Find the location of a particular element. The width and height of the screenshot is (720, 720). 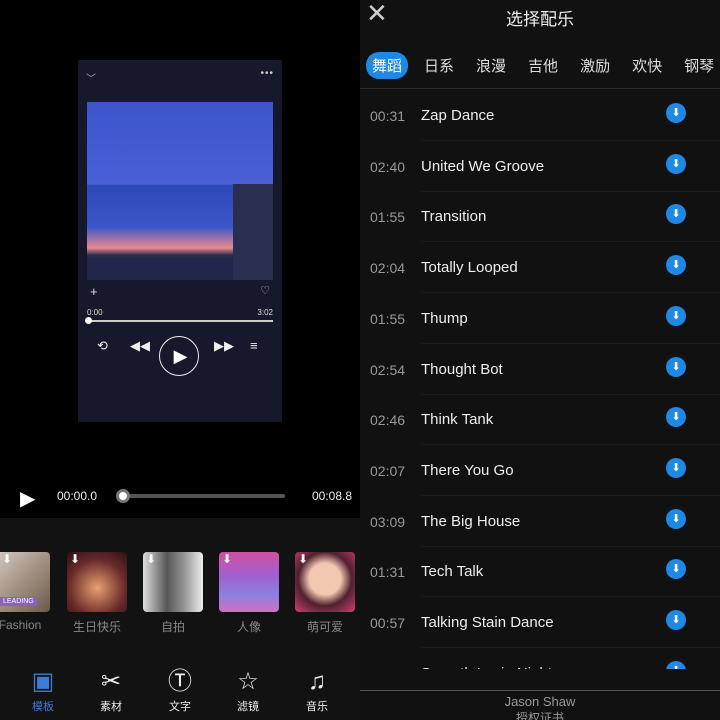

track-row: 02:40 United We Groove ⬇ is located at coordinates (540, 177).